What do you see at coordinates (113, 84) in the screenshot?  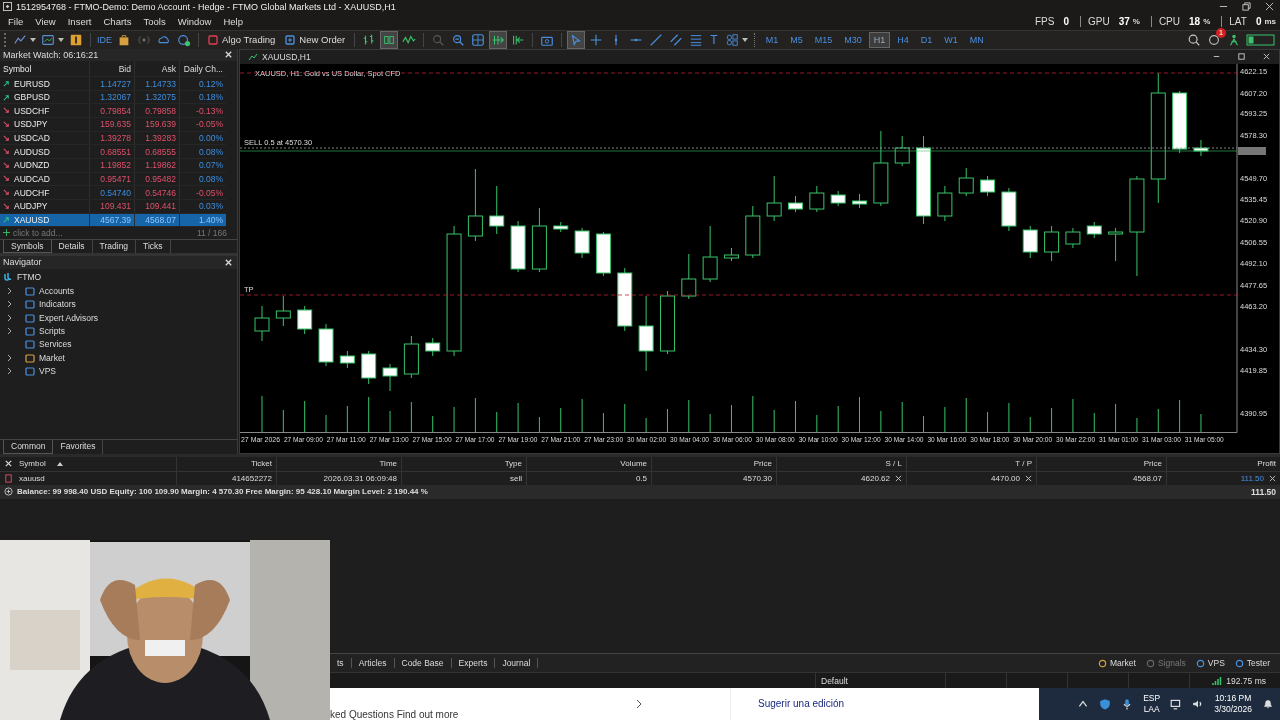 I see `symbol-row: EURUSD 1.14727 1.14733 0.12%` at bounding box center [113, 84].